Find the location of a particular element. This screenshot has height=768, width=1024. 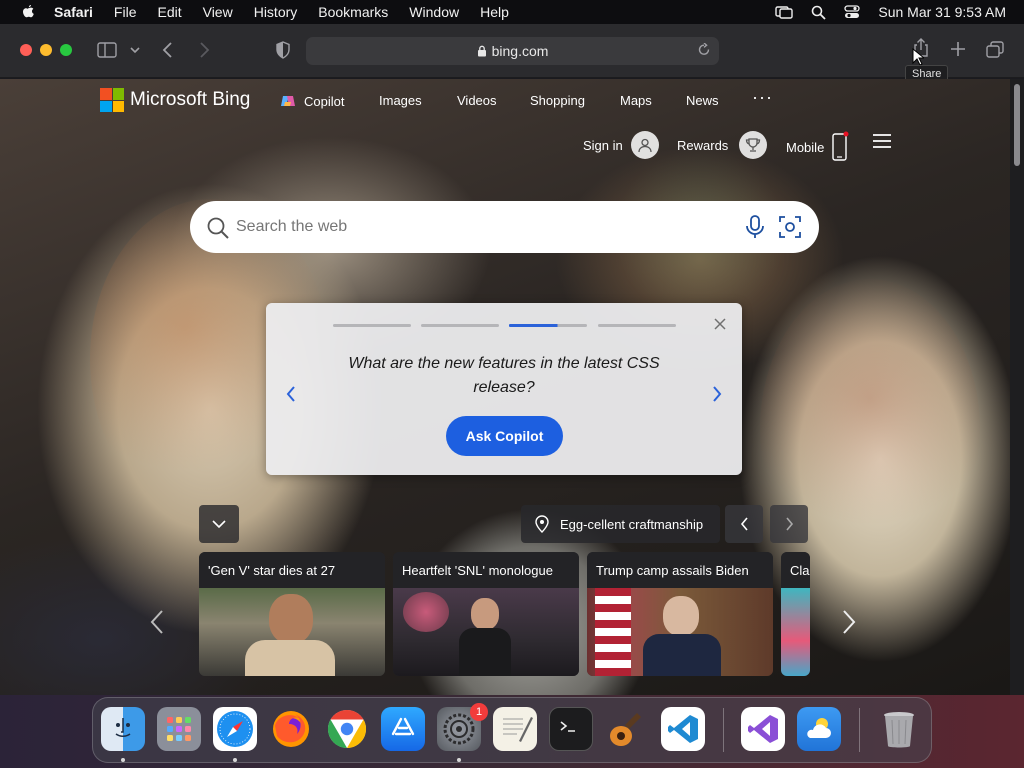

firefox-icon is located at coordinates (291, 729).